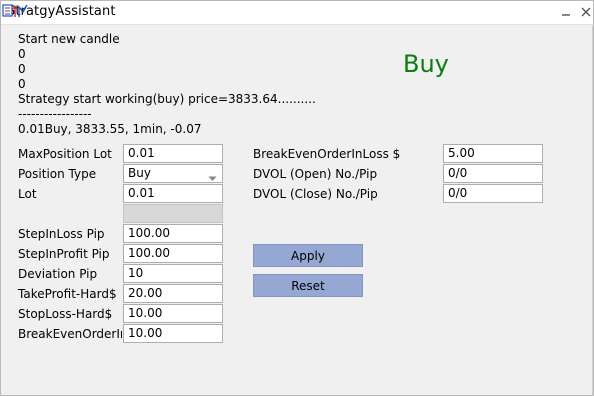 This screenshot has width=594, height=396. I want to click on break-even-order-in-loss-label: BreakEvenOrderInLoss $, so click(327, 154).